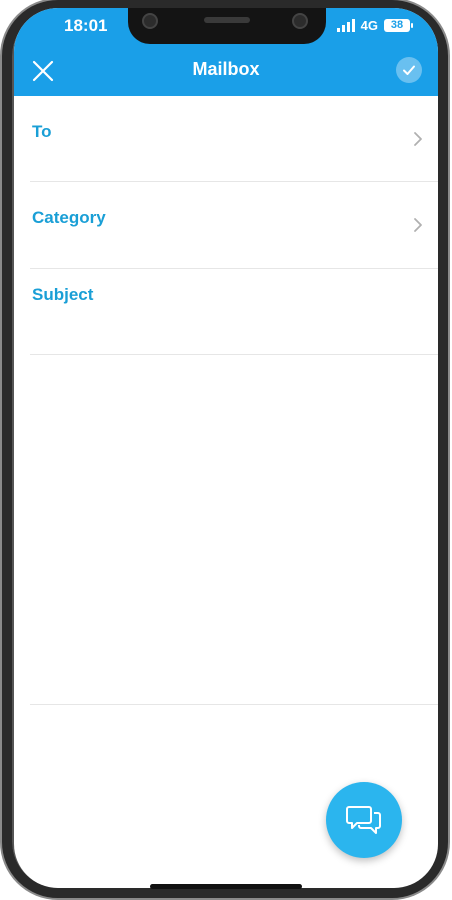 The height and width of the screenshot is (900, 452). What do you see at coordinates (226, 886) in the screenshot?
I see `home-indicator` at bounding box center [226, 886].